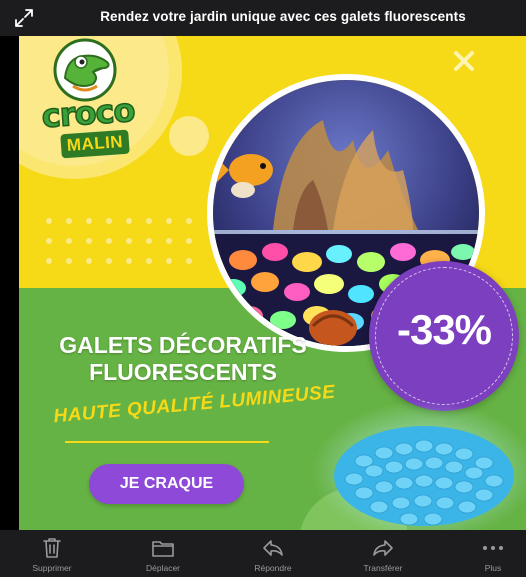 This screenshot has width=526, height=577. Describe the element at coordinates (273, 568) in the screenshot. I see `reply-label: Répondre` at that location.